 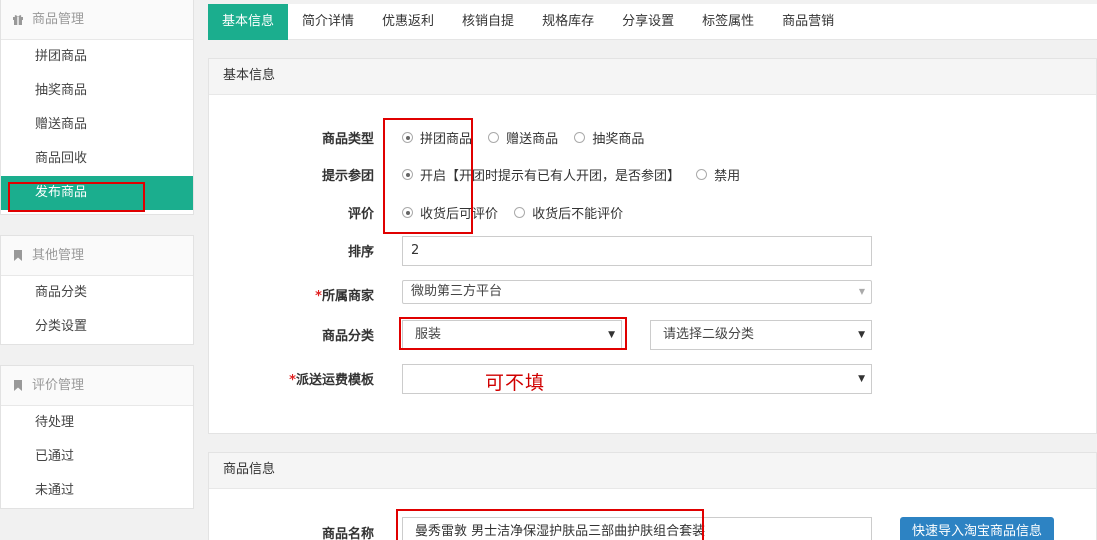 I want to click on merchant-label: *所属商家, so click(x=314, y=294).